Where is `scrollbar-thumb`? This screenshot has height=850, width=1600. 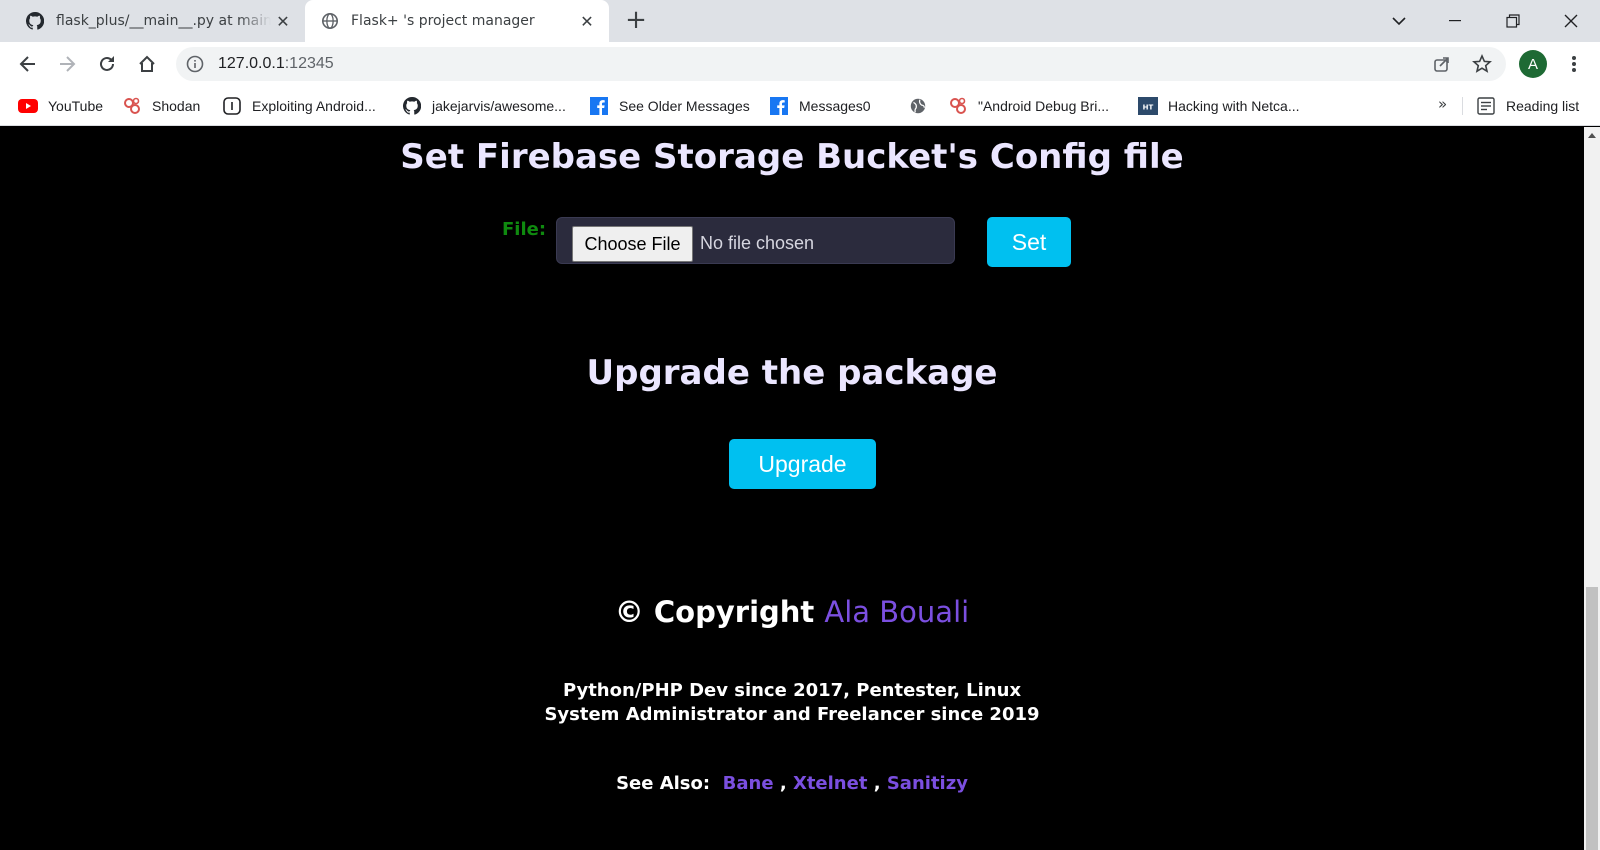 scrollbar-thumb is located at coordinates (1592, 718).